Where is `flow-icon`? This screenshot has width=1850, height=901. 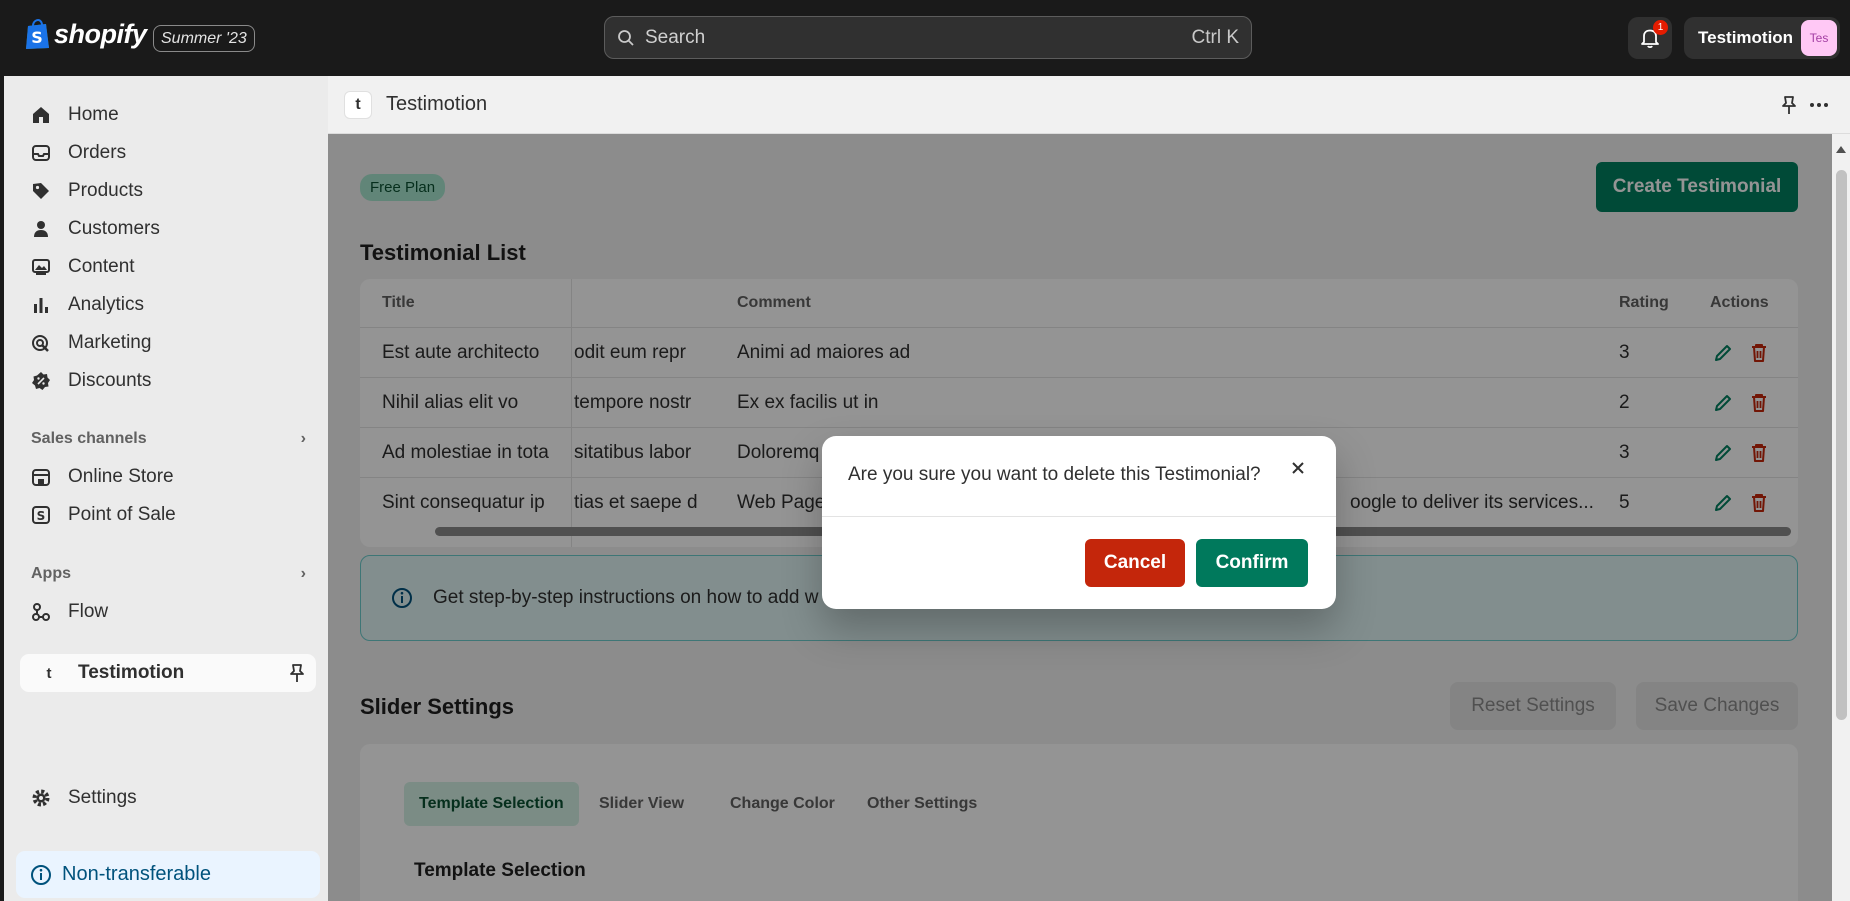
flow-icon is located at coordinates (41, 612).